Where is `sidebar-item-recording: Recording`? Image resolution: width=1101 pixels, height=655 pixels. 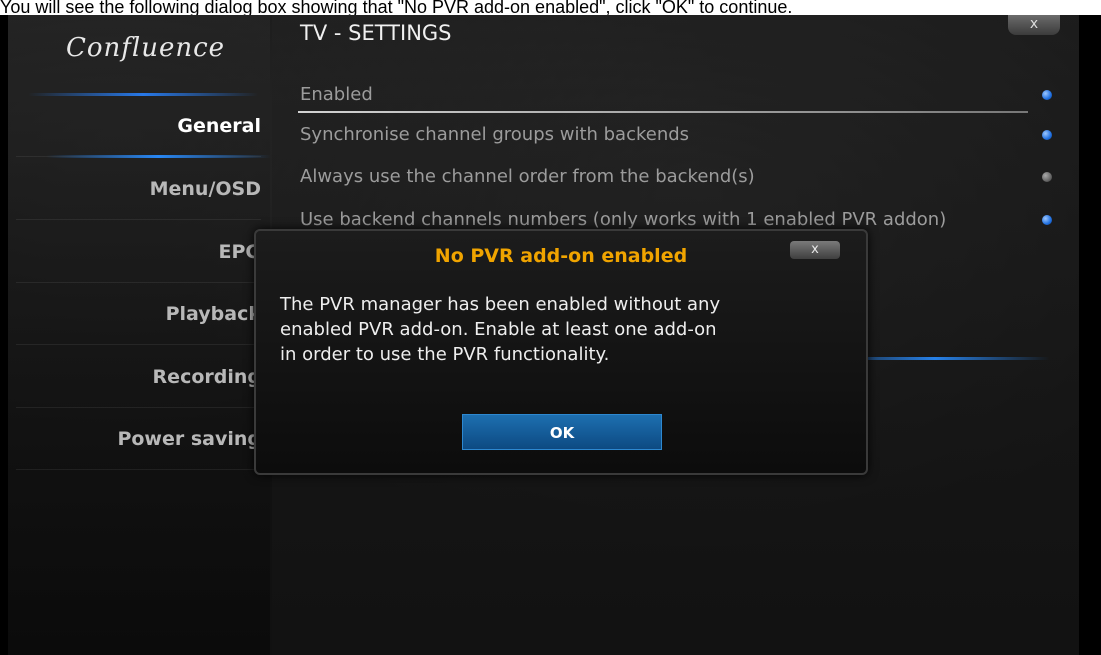 sidebar-item-recording: Recording is located at coordinates (138, 377).